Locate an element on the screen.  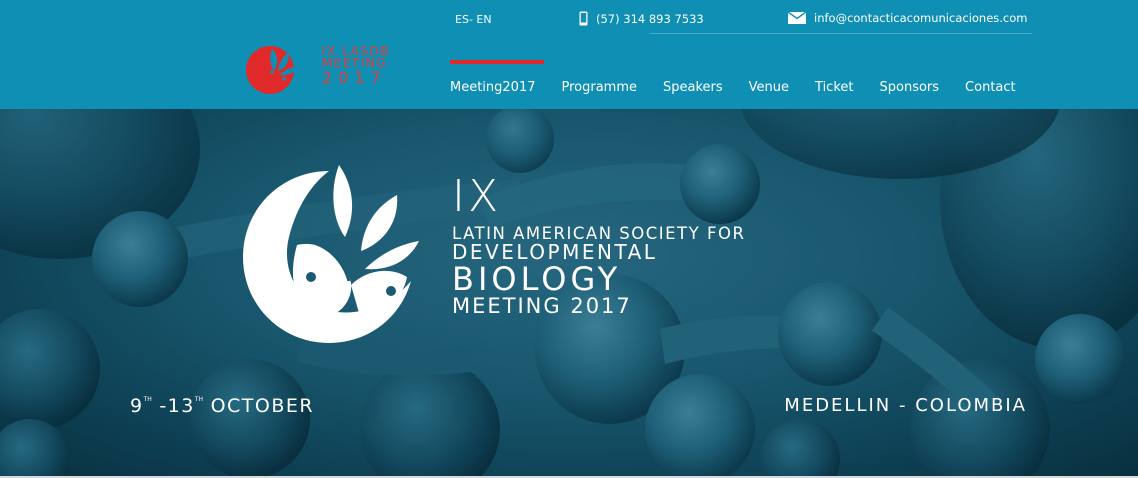
event-title-line-4: MEETING 2017 is located at coordinates (542, 306).